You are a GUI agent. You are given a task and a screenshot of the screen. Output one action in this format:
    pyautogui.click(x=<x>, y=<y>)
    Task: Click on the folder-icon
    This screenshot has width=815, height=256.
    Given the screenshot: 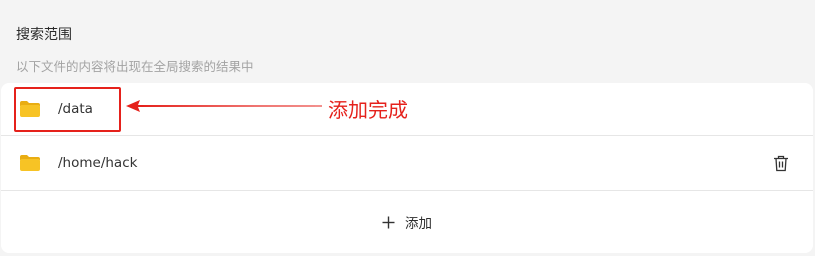 What is the action you would take?
    pyautogui.click(x=30, y=163)
    